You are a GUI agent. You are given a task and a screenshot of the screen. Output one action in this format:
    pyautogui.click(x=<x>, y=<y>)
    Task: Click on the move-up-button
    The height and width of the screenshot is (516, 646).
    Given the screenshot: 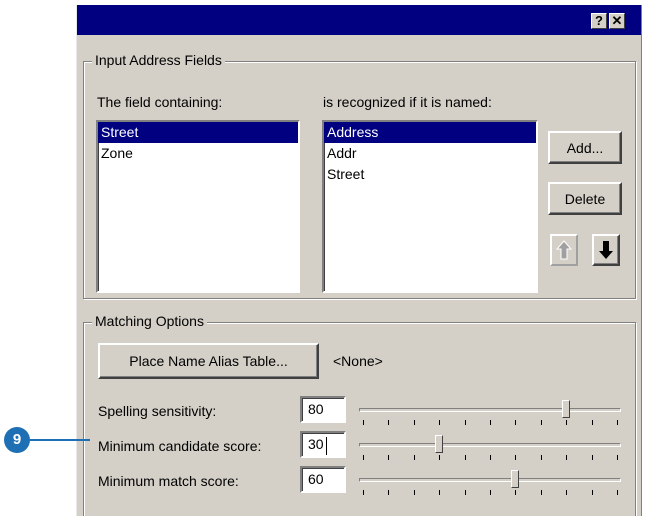 What is the action you would take?
    pyautogui.click(x=564, y=250)
    